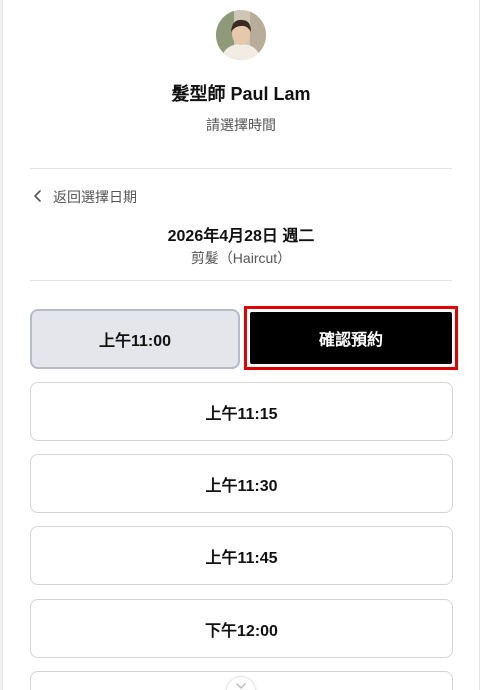 The image size is (480, 690). What do you see at coordinates (241, 628) in the screenshot?
I see `time-slot: 下午12:00` at bounding box center [241, 628].